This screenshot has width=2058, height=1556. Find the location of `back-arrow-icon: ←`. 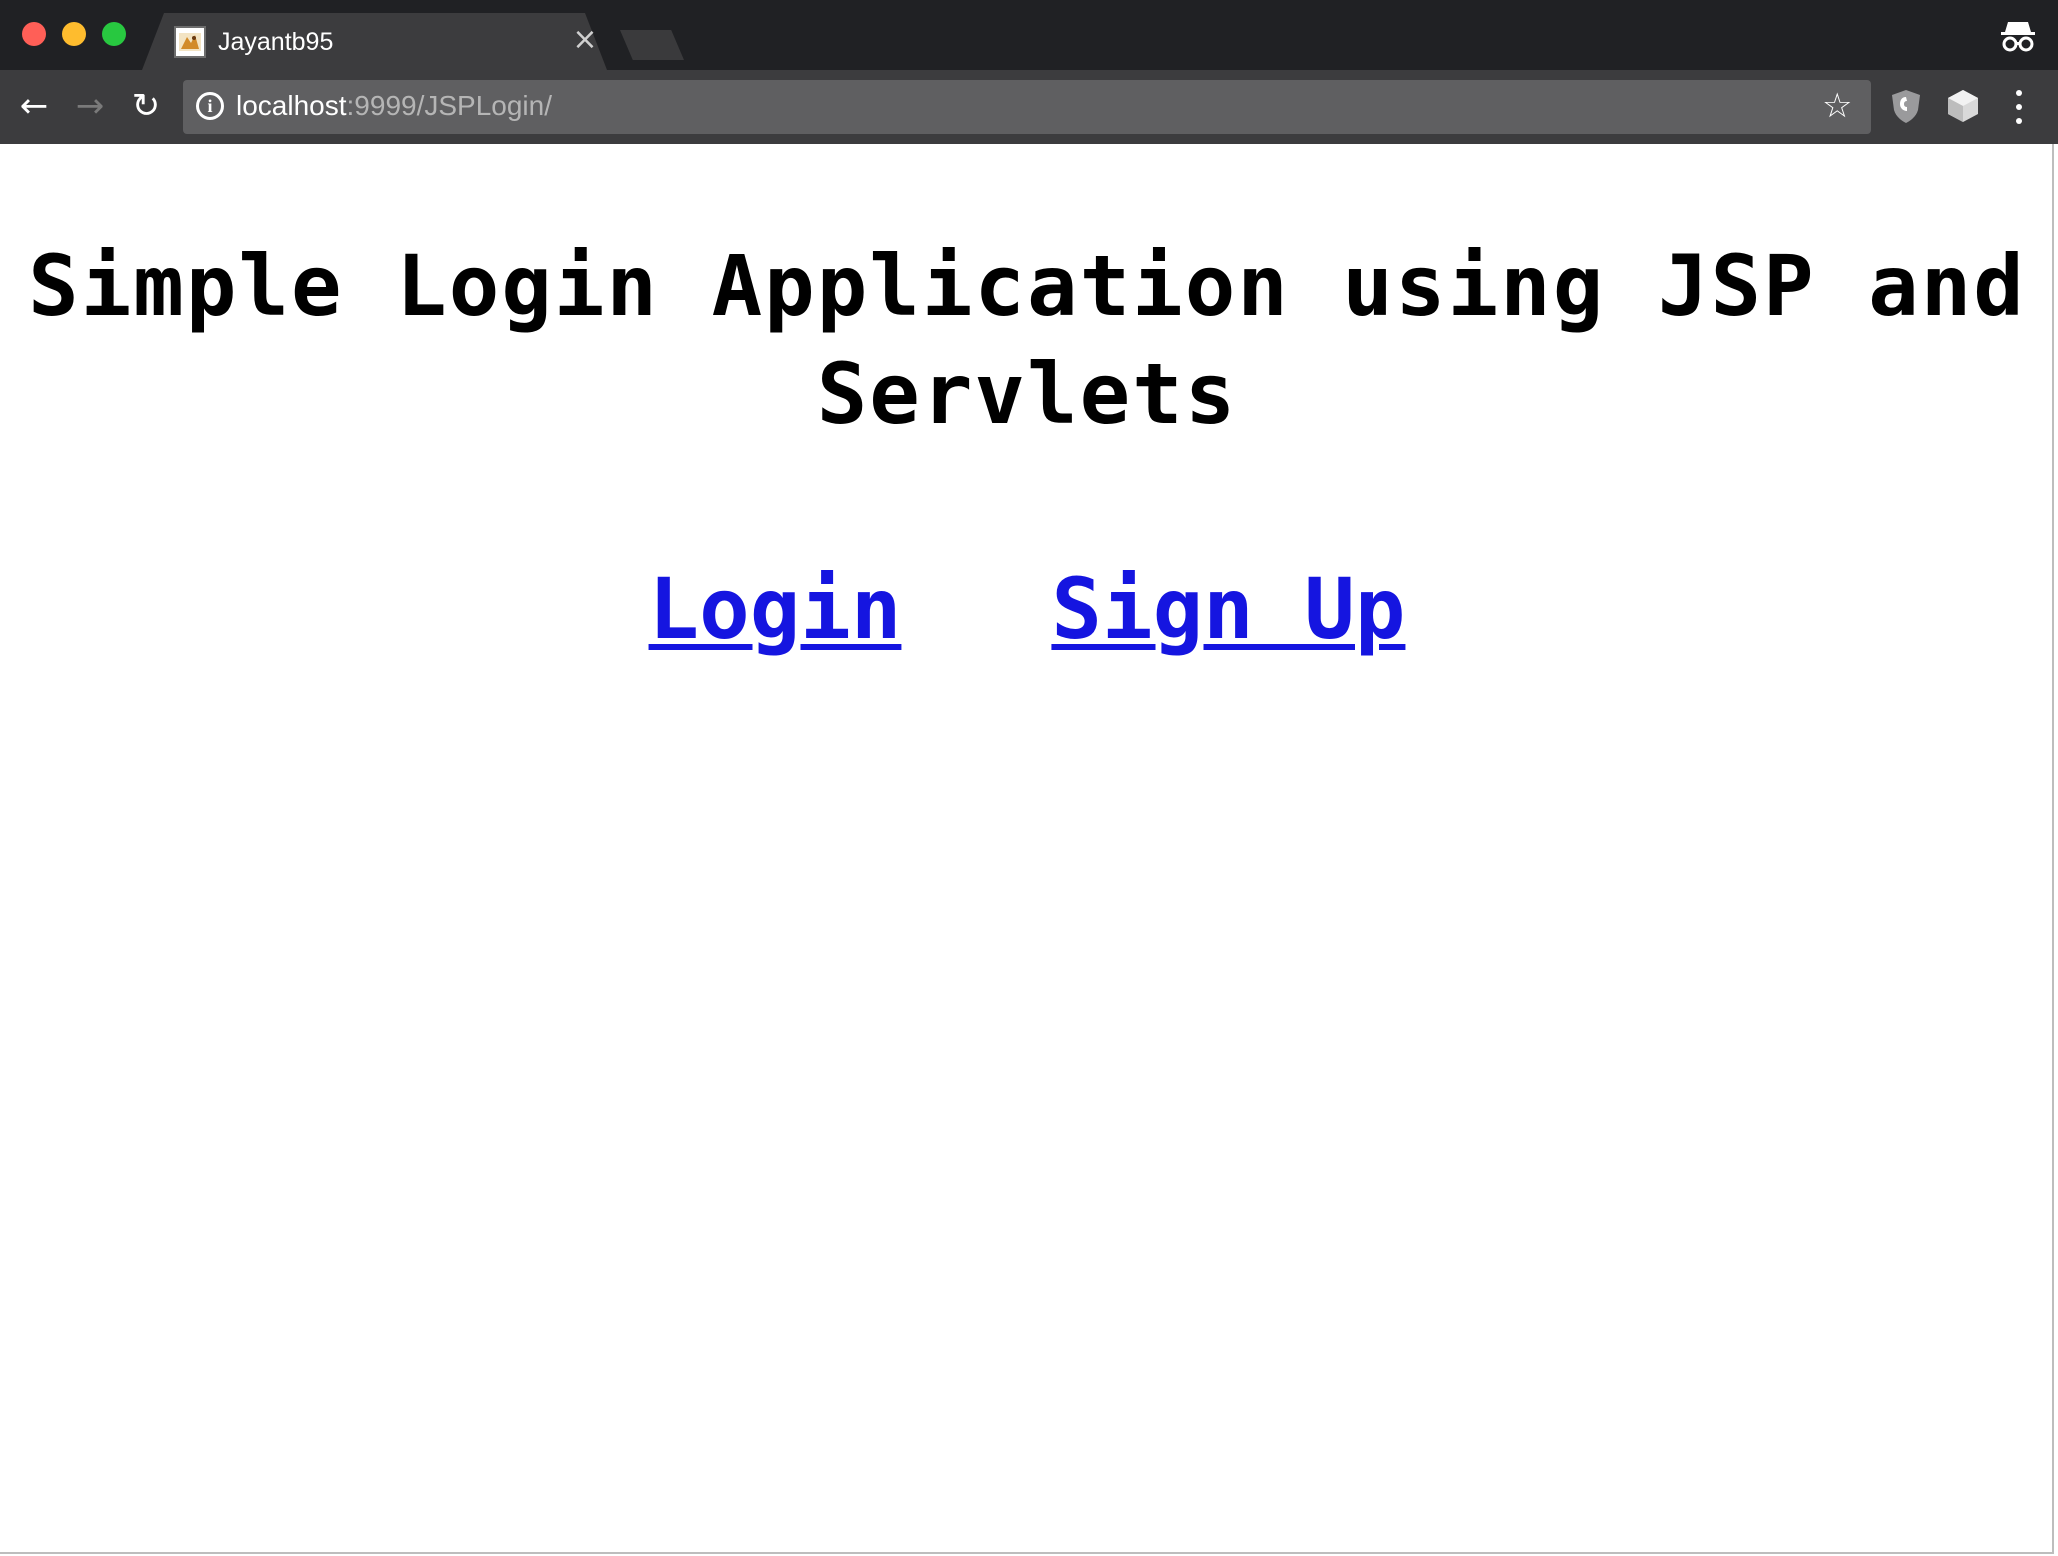

back-arrow-icon: ← is located at coordinates (34, 106).